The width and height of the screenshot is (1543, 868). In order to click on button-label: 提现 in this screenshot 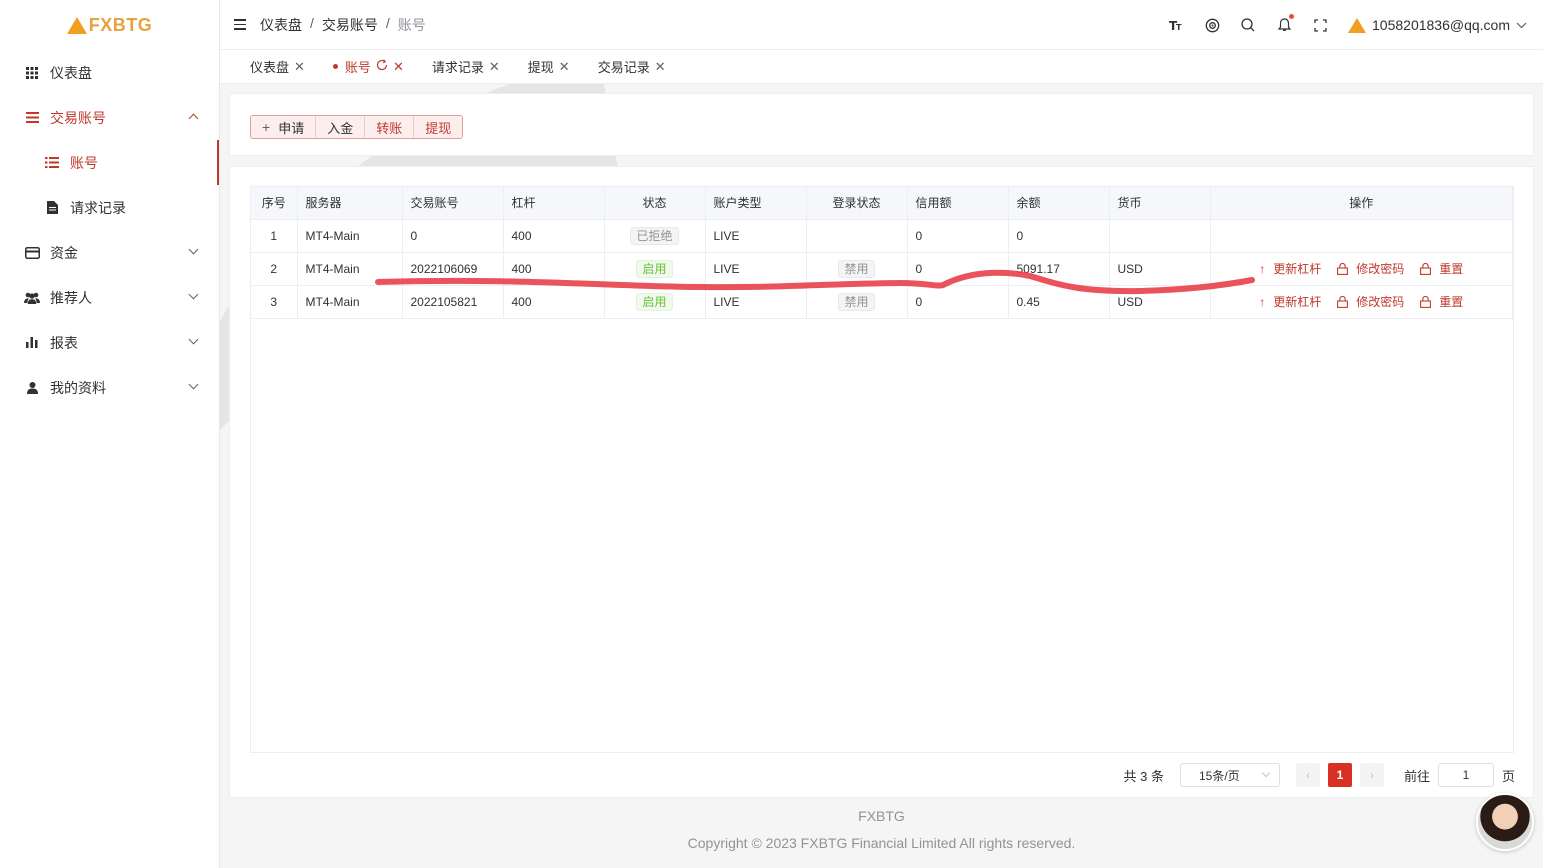, I will do `click(438, 128)`.